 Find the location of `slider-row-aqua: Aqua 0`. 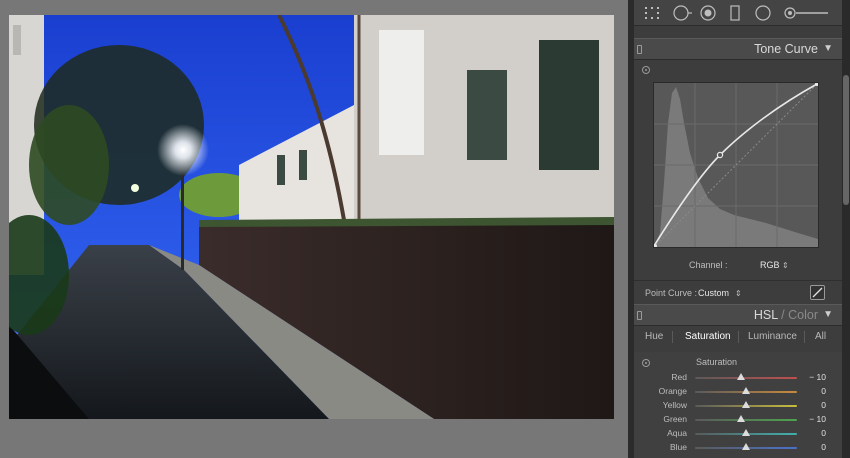

slider-row-aqua: Aqua 0 is located at coordinates (738, 434).